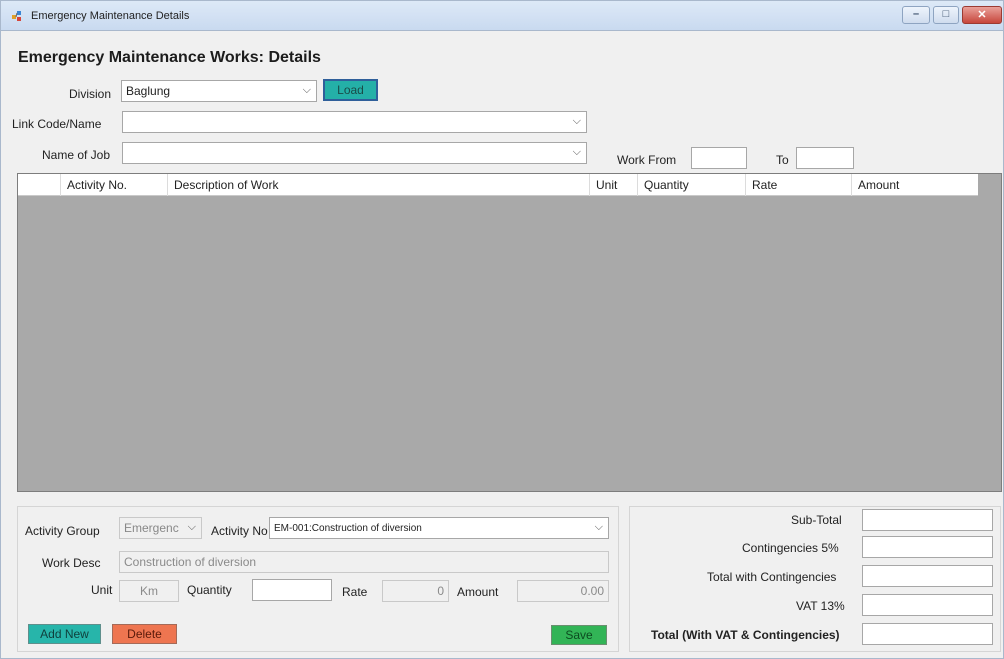 This screenshot has width=1004, height=659. I want to click on close-icon: ✕, so click(982, 15).